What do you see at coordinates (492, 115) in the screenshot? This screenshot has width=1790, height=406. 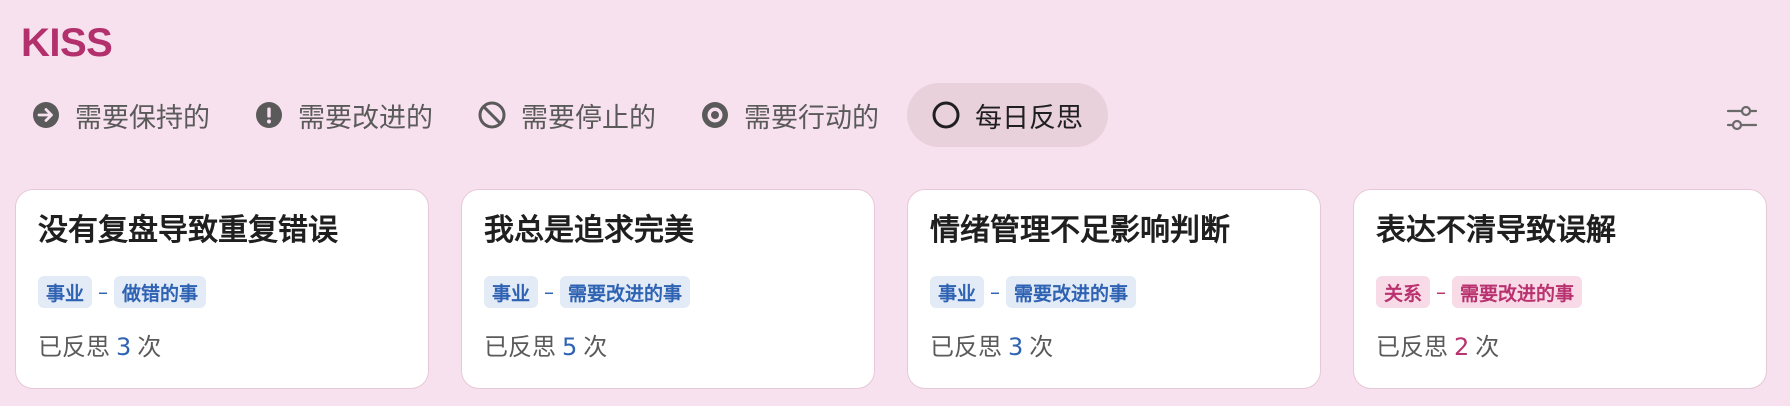 I see `prohibited-circle-icon` at bounding box center [492, 115].